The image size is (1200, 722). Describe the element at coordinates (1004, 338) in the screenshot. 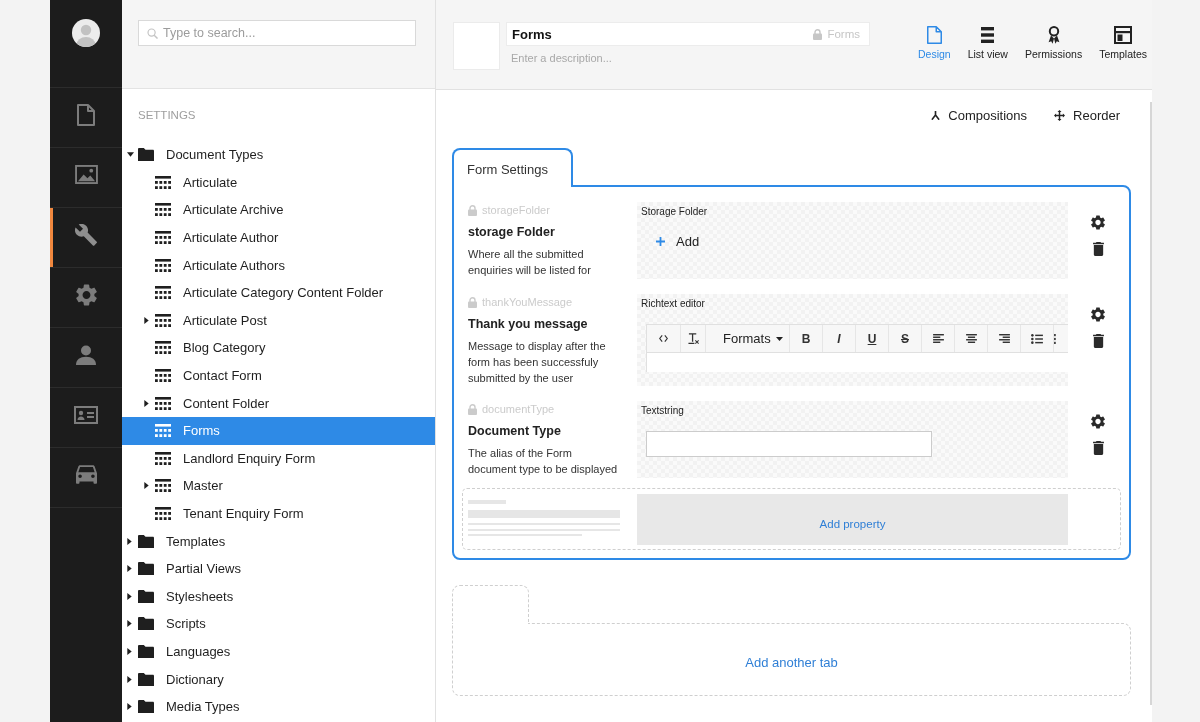

I see `align-right-icon` at that location.